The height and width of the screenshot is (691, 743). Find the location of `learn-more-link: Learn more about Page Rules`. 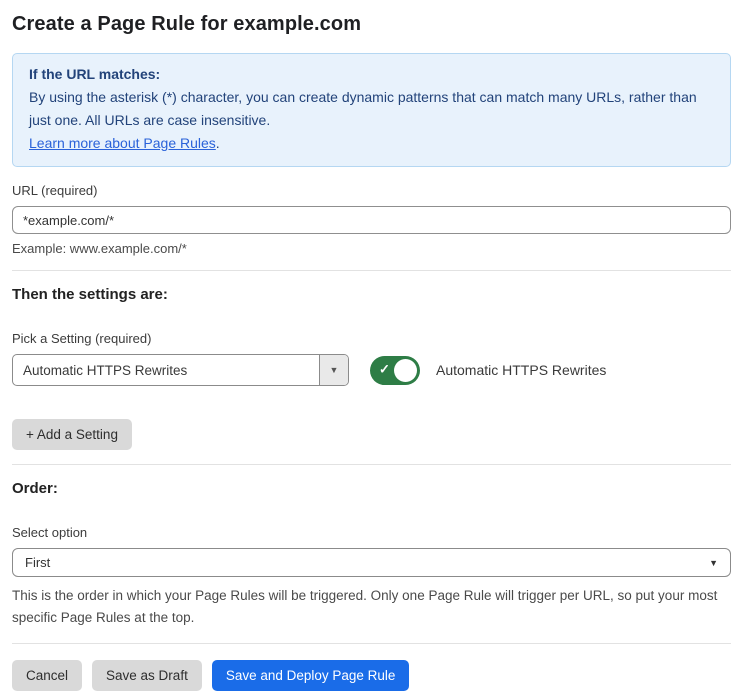

learn-more-link: Learn more about Page Rules is located at coordinates (122, 143).